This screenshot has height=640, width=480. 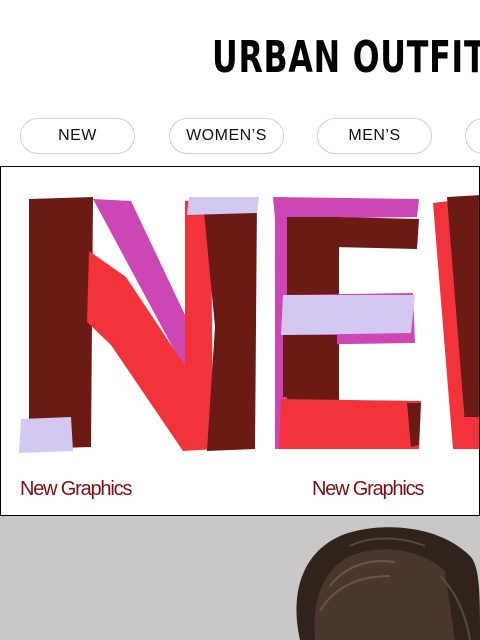 I want to click on nav-item-womens: WOMEN’S, so click(x=226, y=136).